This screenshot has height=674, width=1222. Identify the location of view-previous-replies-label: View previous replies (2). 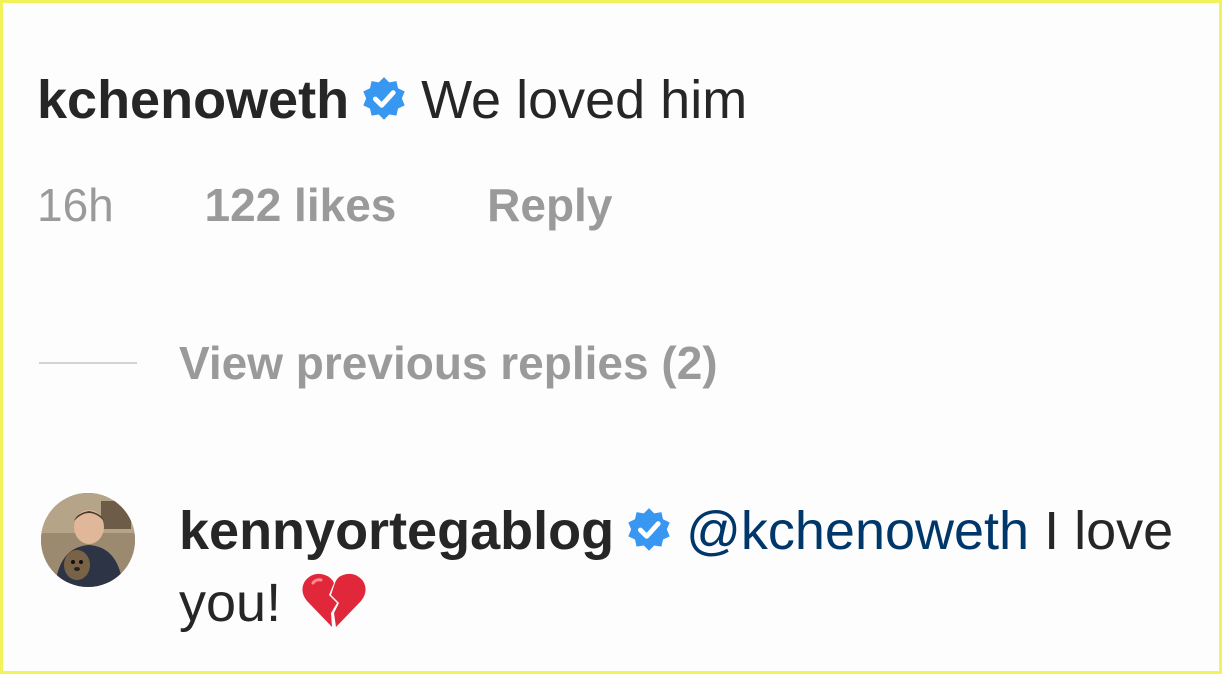
(448, 363).